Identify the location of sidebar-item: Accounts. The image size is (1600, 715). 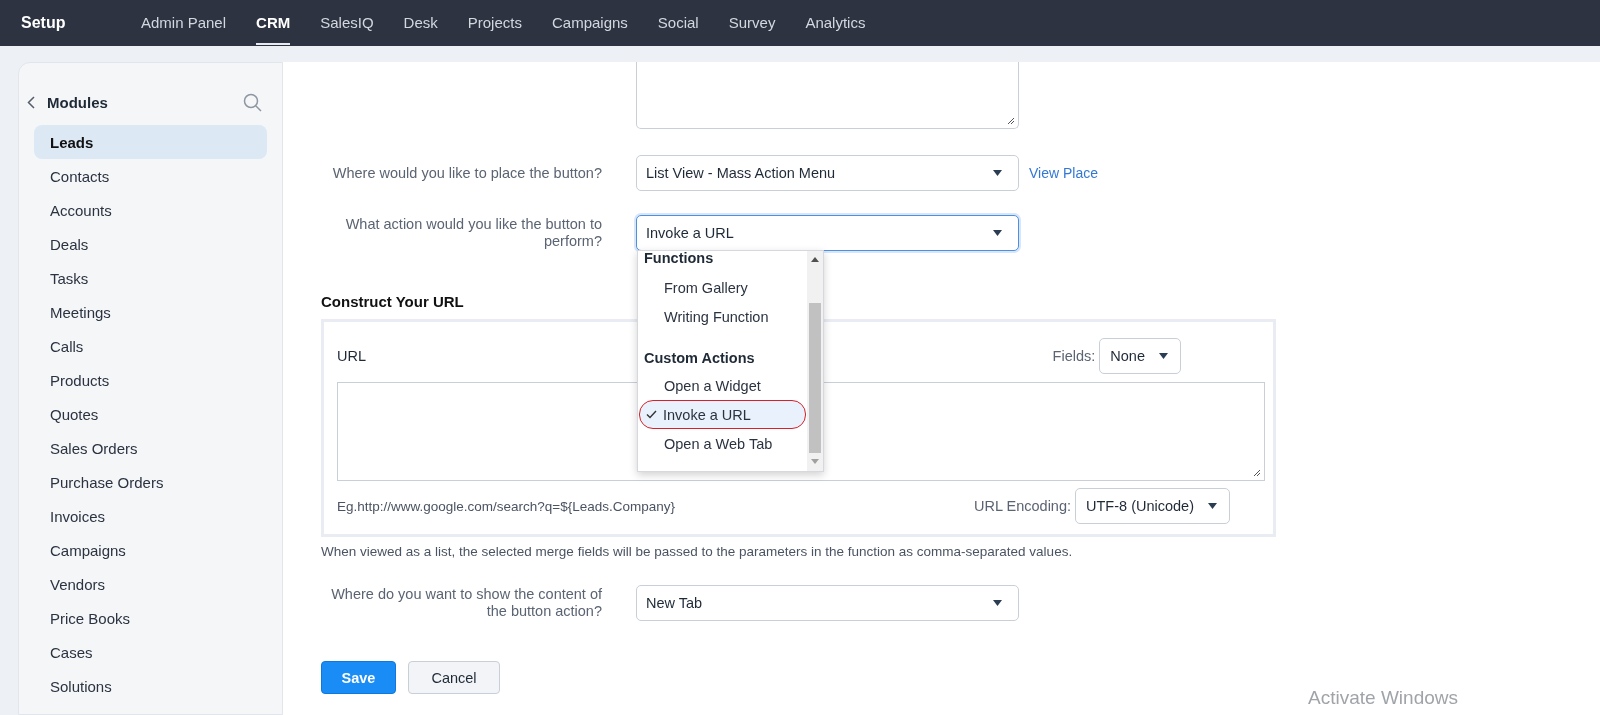
(150, 210).